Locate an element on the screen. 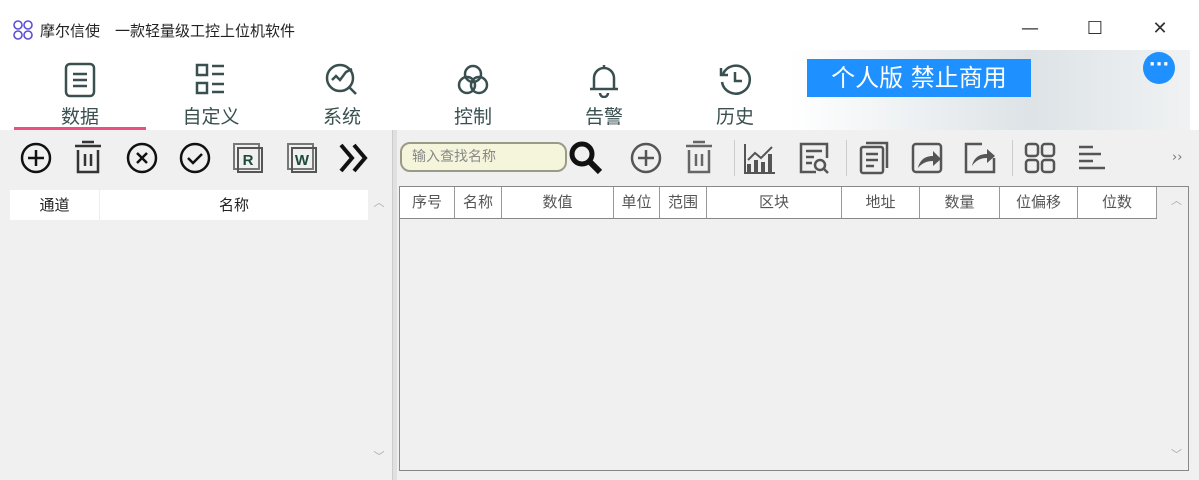 This screenshot has width=1199, height=480. write-icon: W is located at coordinates (302, 158).